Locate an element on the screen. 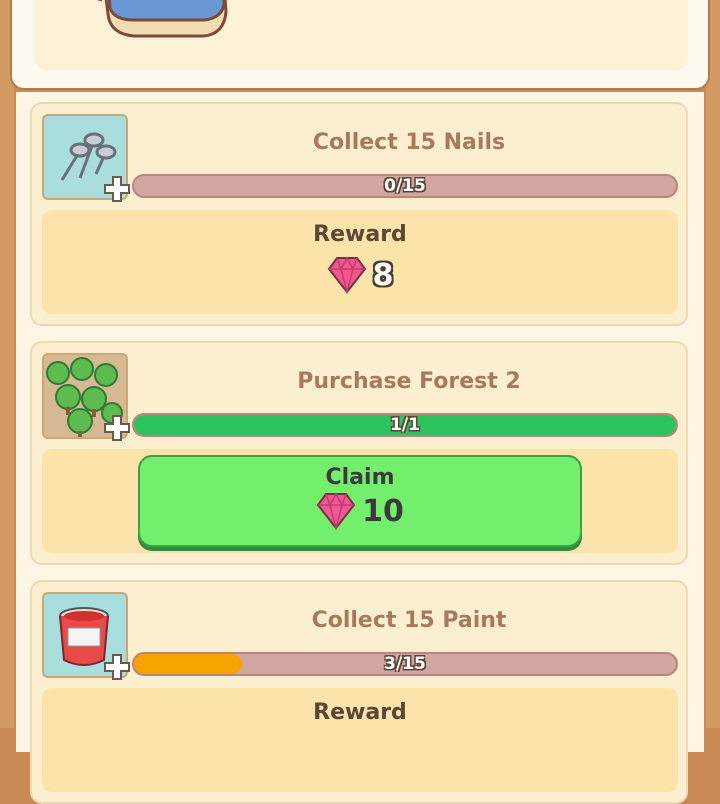  reward-value: 8 is located at coordinates (360, 275).